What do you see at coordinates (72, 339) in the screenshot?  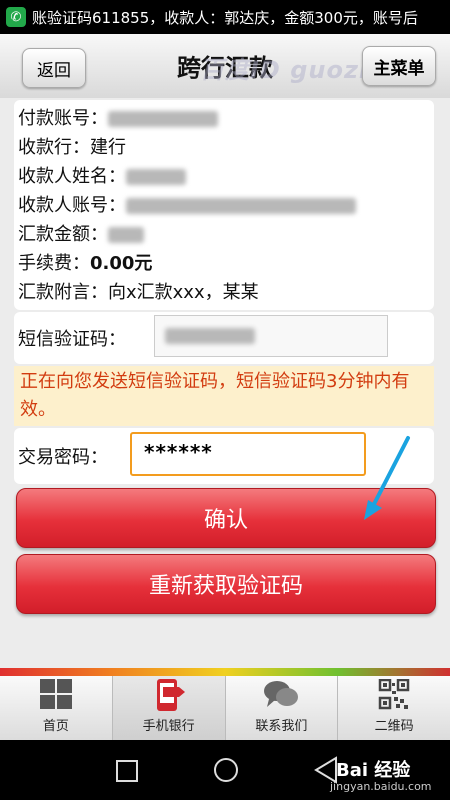 I see `sms-code-label: 短信验证码：` at bounding box center [72, 339].